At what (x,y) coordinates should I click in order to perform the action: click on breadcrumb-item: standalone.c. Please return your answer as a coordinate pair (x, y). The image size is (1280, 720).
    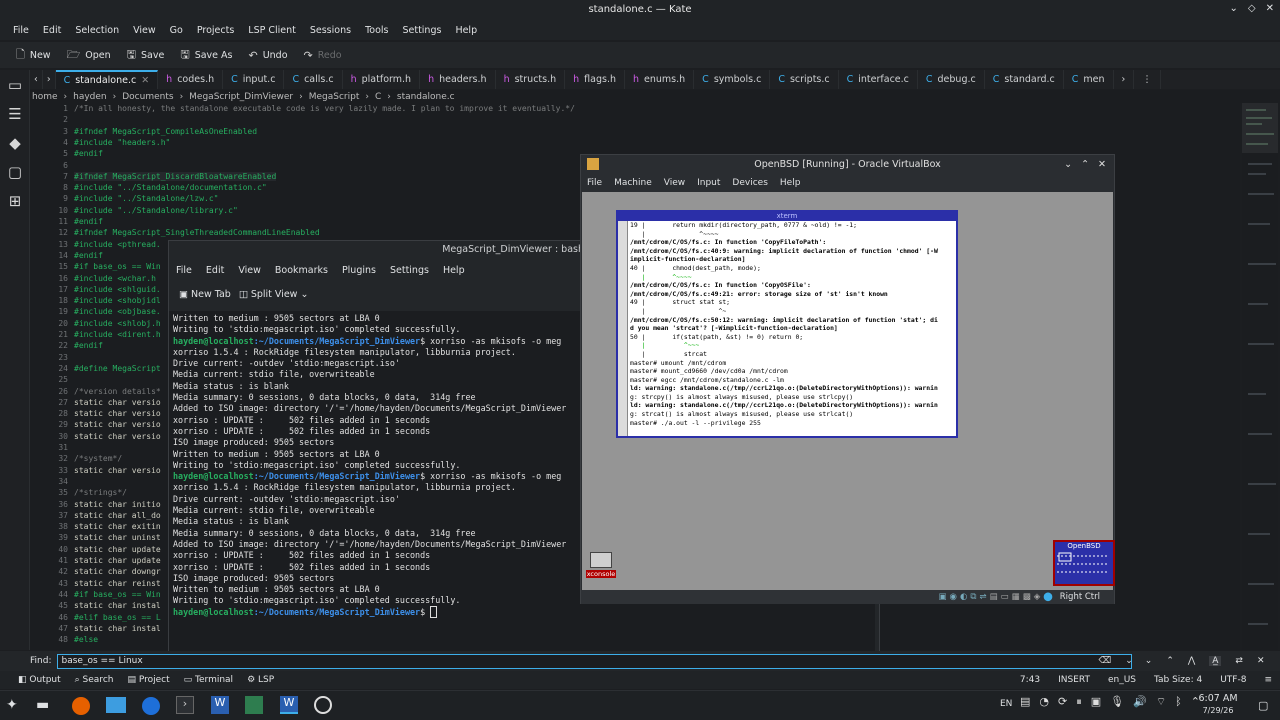
    Looking at the image, I should click on (426, 97).